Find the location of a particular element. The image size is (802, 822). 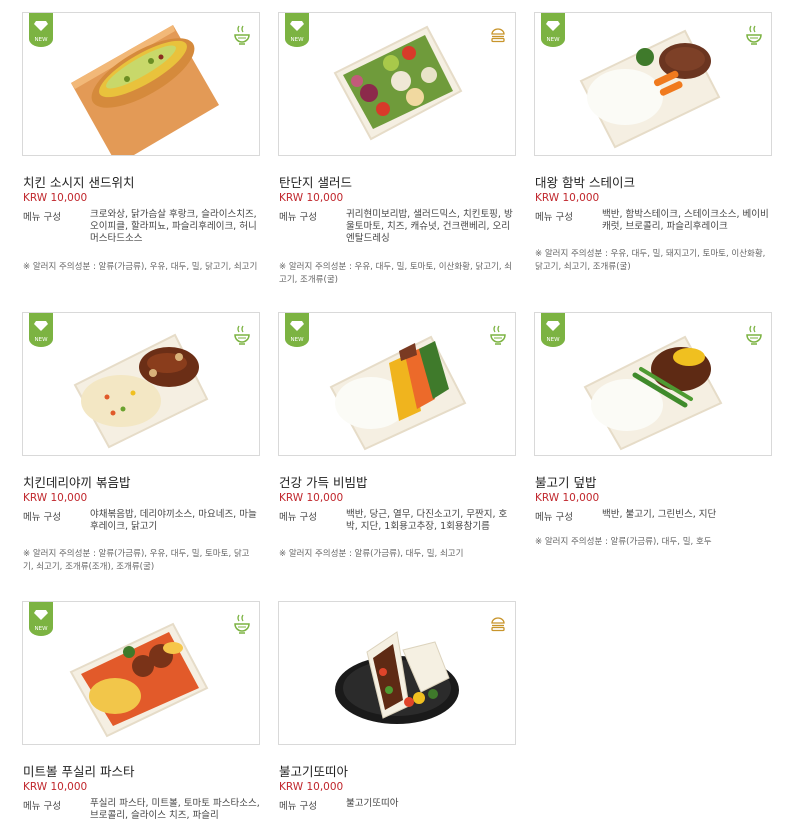

composition-text: 백반, 불고기, 그린빈스, 지단 is located at coordinates (659, 514).